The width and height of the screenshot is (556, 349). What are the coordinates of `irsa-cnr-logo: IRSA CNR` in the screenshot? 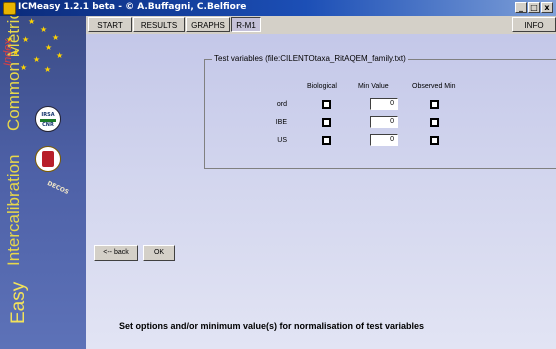 It's located at (48, 119).